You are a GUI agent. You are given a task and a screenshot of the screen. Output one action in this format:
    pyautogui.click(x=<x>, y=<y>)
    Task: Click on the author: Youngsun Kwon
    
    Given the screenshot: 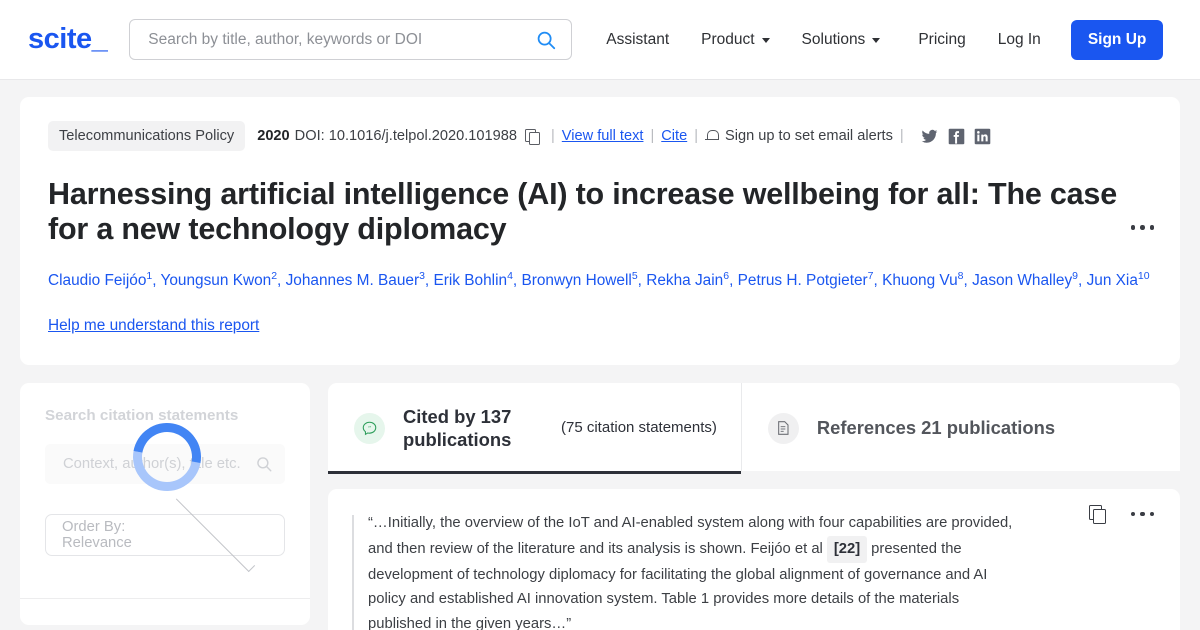 What is the action you would take?
    pyautogui.click(x=216, y=280)
    